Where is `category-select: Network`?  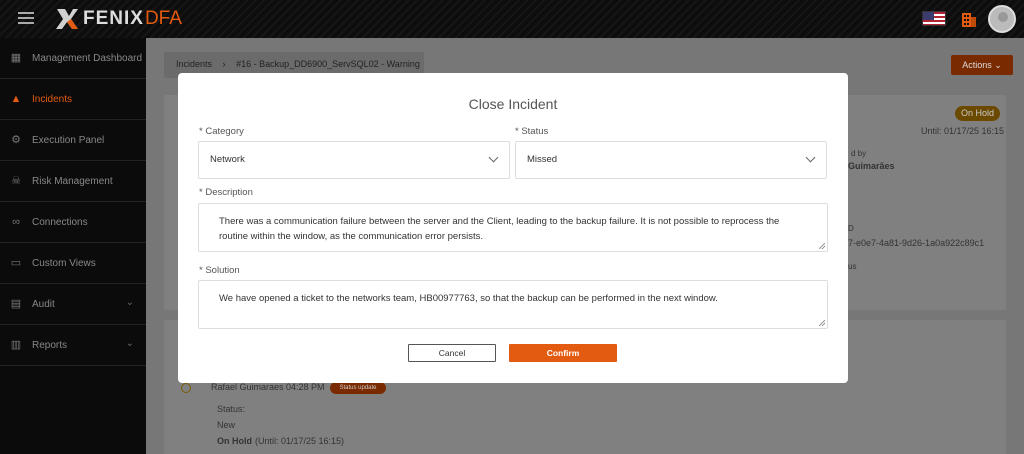
category-select: Network is located at coordinates (354, 160).